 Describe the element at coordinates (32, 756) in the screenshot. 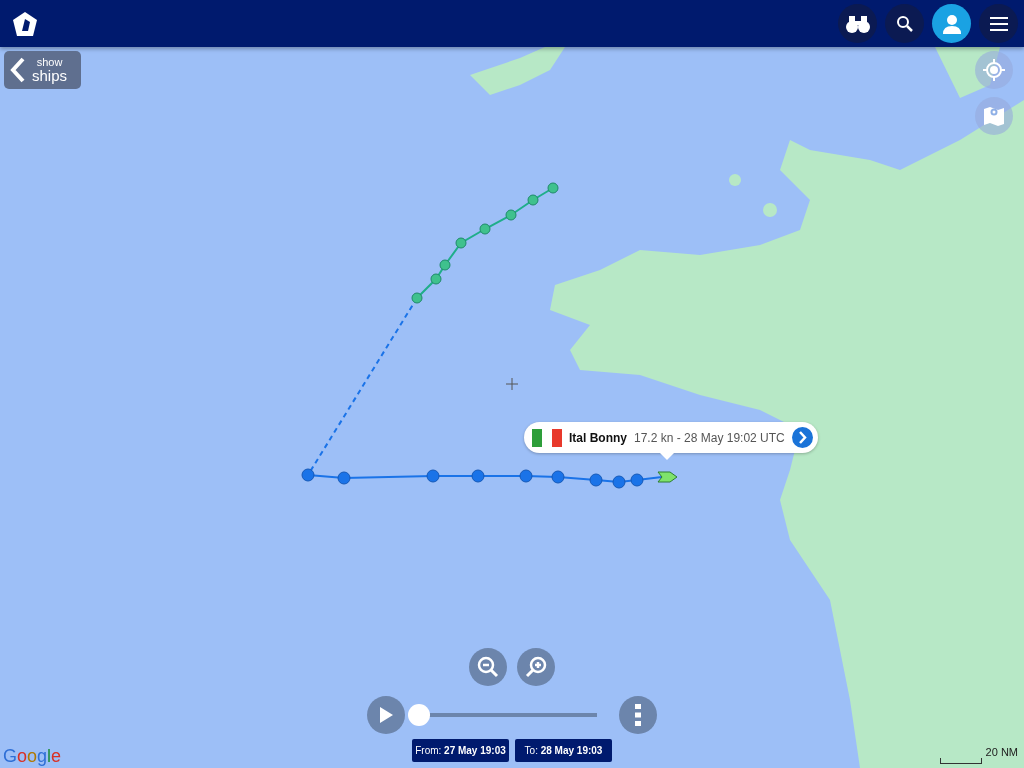

I see `google-logo: Google` at that location.